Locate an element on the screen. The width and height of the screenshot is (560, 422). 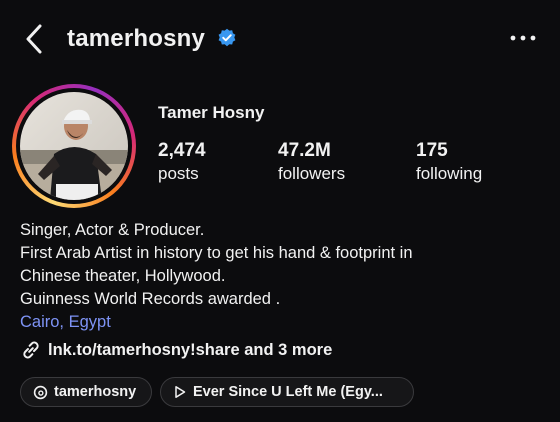
play-icon is located at coordinates (180, 392).